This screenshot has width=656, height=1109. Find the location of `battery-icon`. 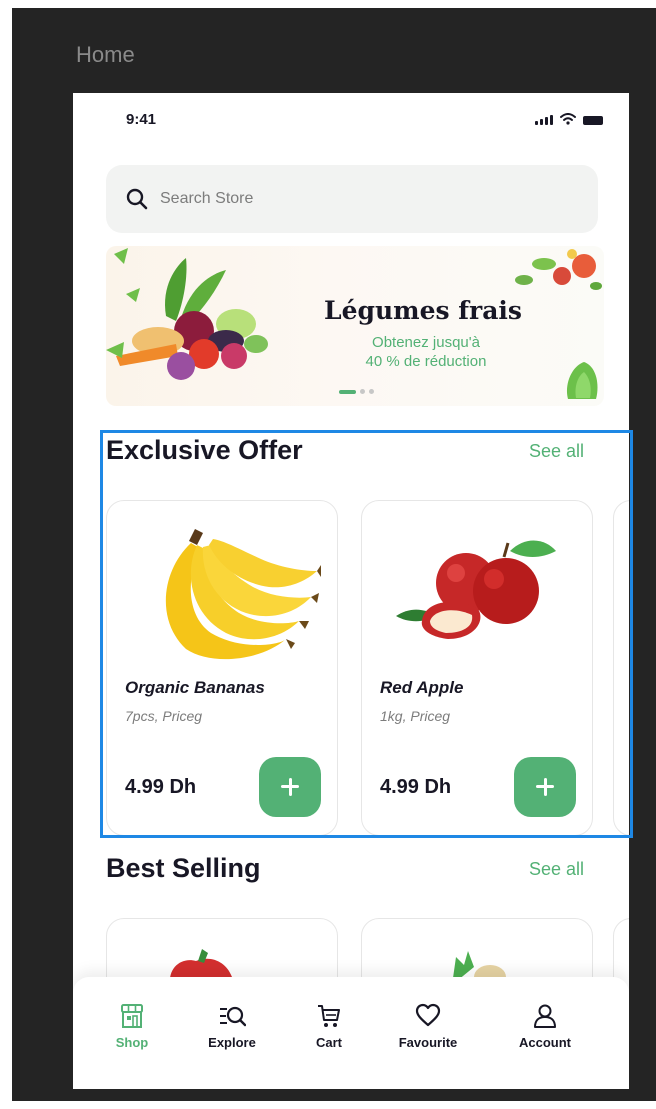

battery-icon is located at coordinates (593, 120).